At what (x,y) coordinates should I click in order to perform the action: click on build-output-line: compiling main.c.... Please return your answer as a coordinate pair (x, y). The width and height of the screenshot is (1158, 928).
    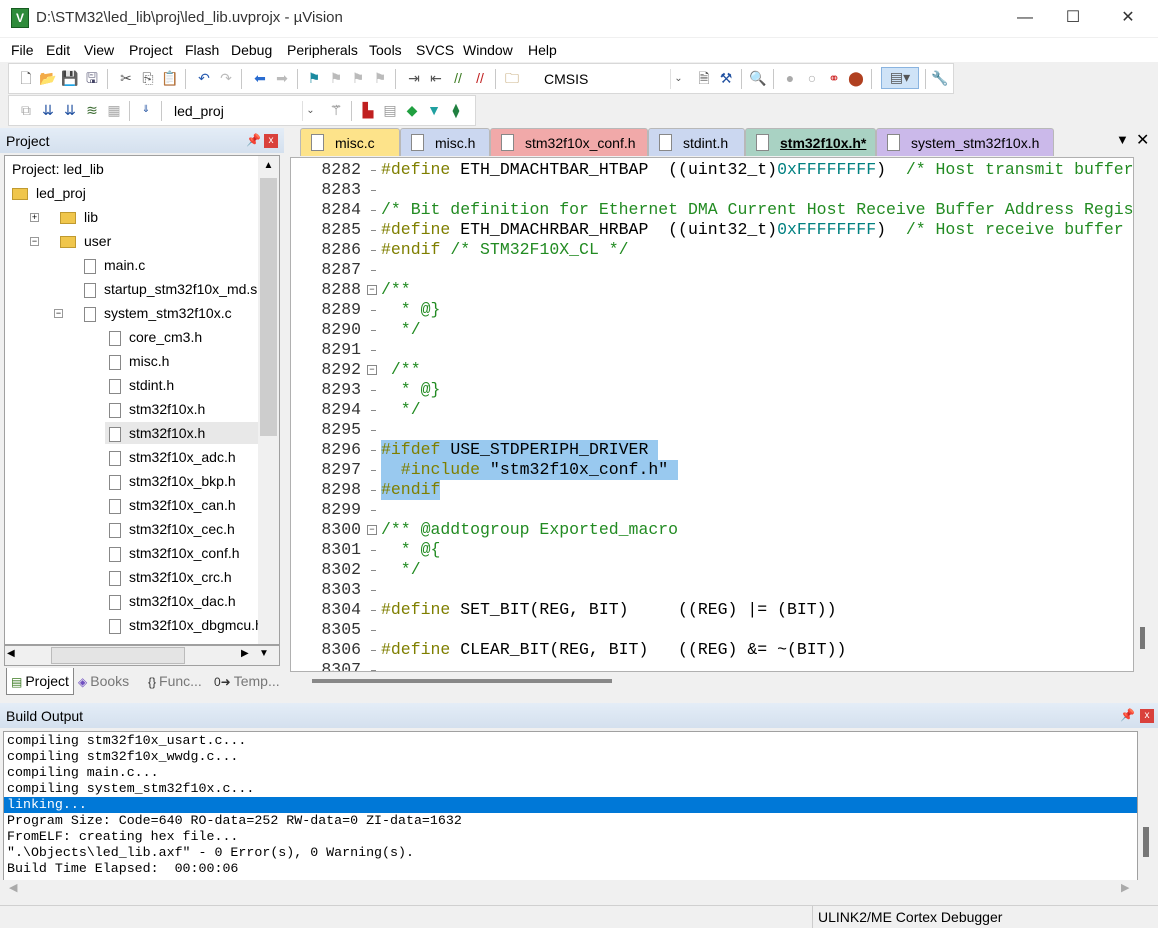
    Looking at the image, I should click on (570, 773).